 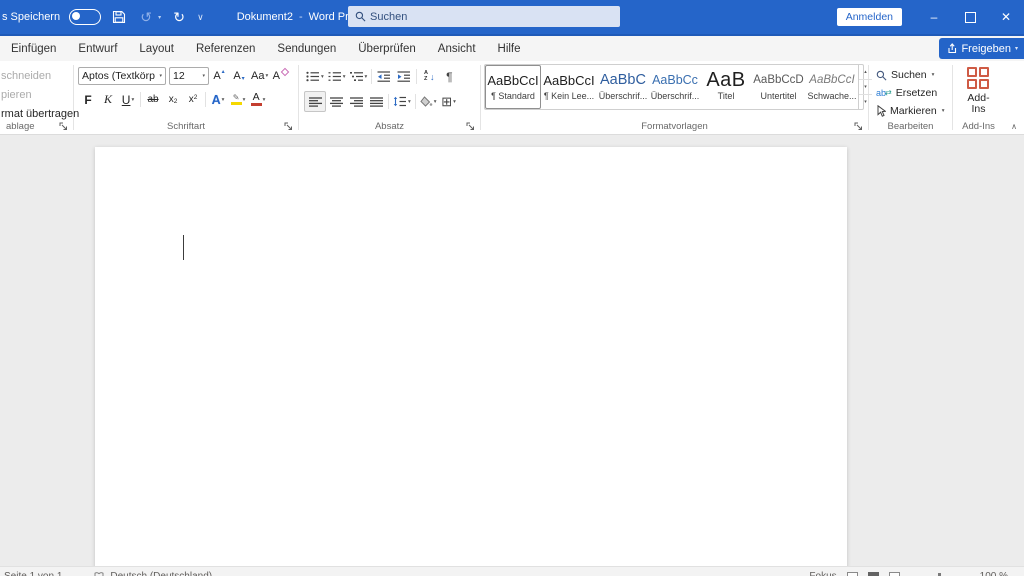 I want to click on tab-einfuegen: Einfügen, so click(x=33, y=48).